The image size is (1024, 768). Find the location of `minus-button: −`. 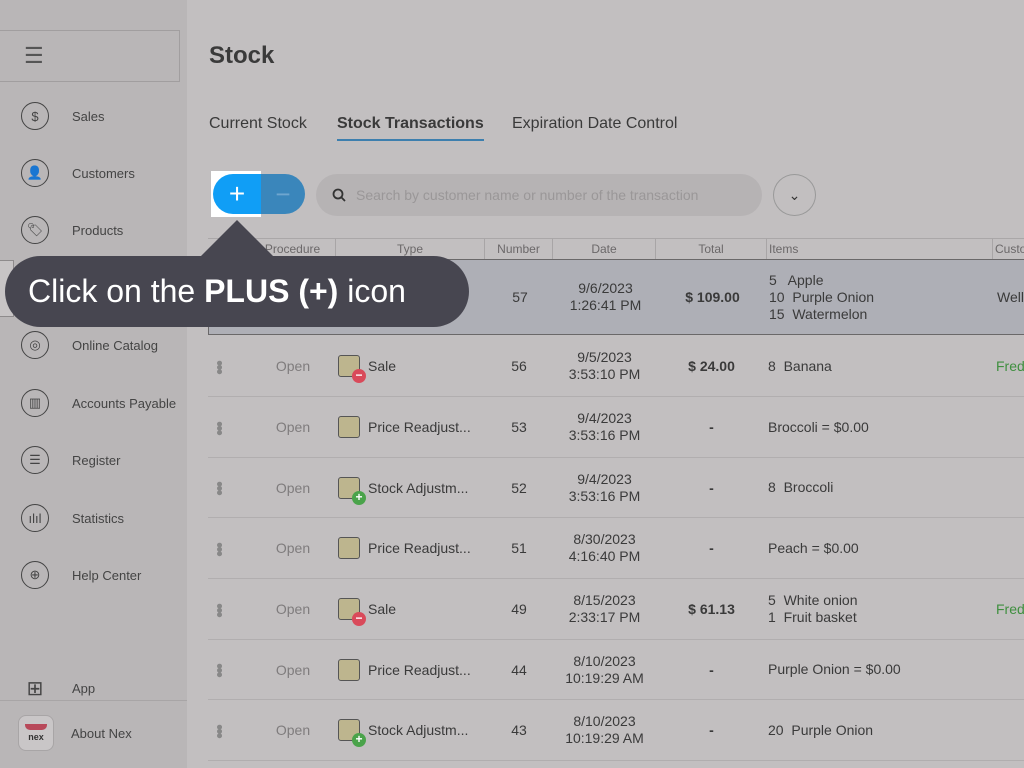

minus-button: − is located at coordinates (283, 194).